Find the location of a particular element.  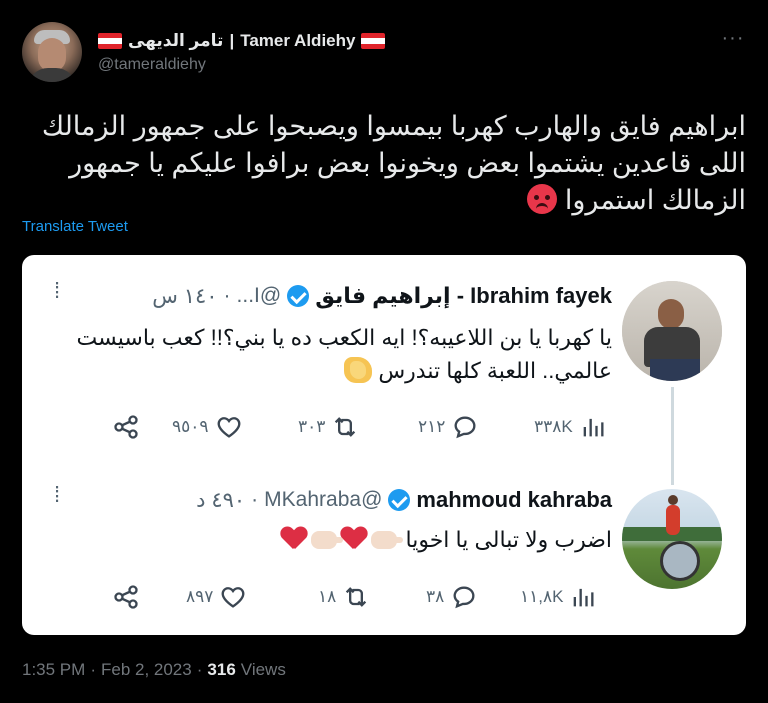

angry-face-icon is located at coordinates (542, 199).